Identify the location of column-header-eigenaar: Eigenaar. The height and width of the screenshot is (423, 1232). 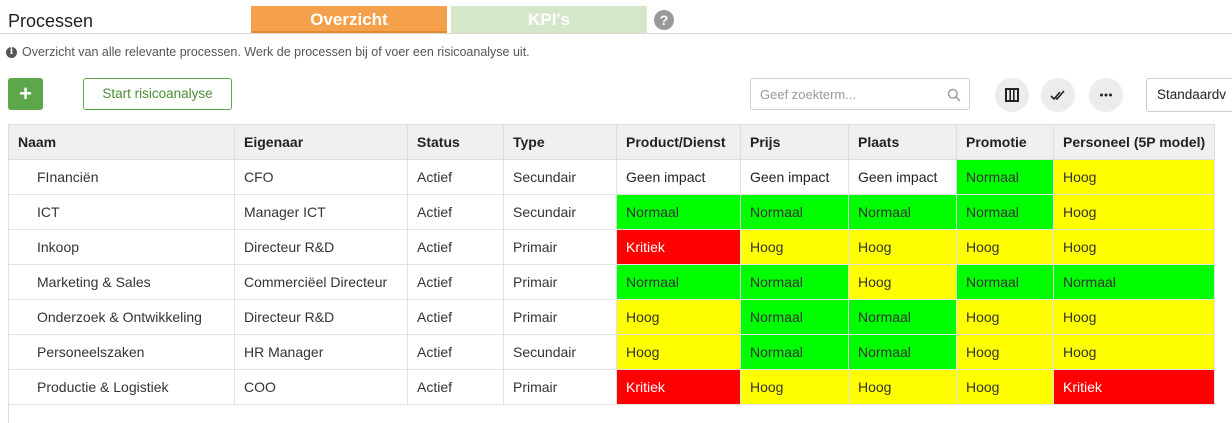
(321, 142).